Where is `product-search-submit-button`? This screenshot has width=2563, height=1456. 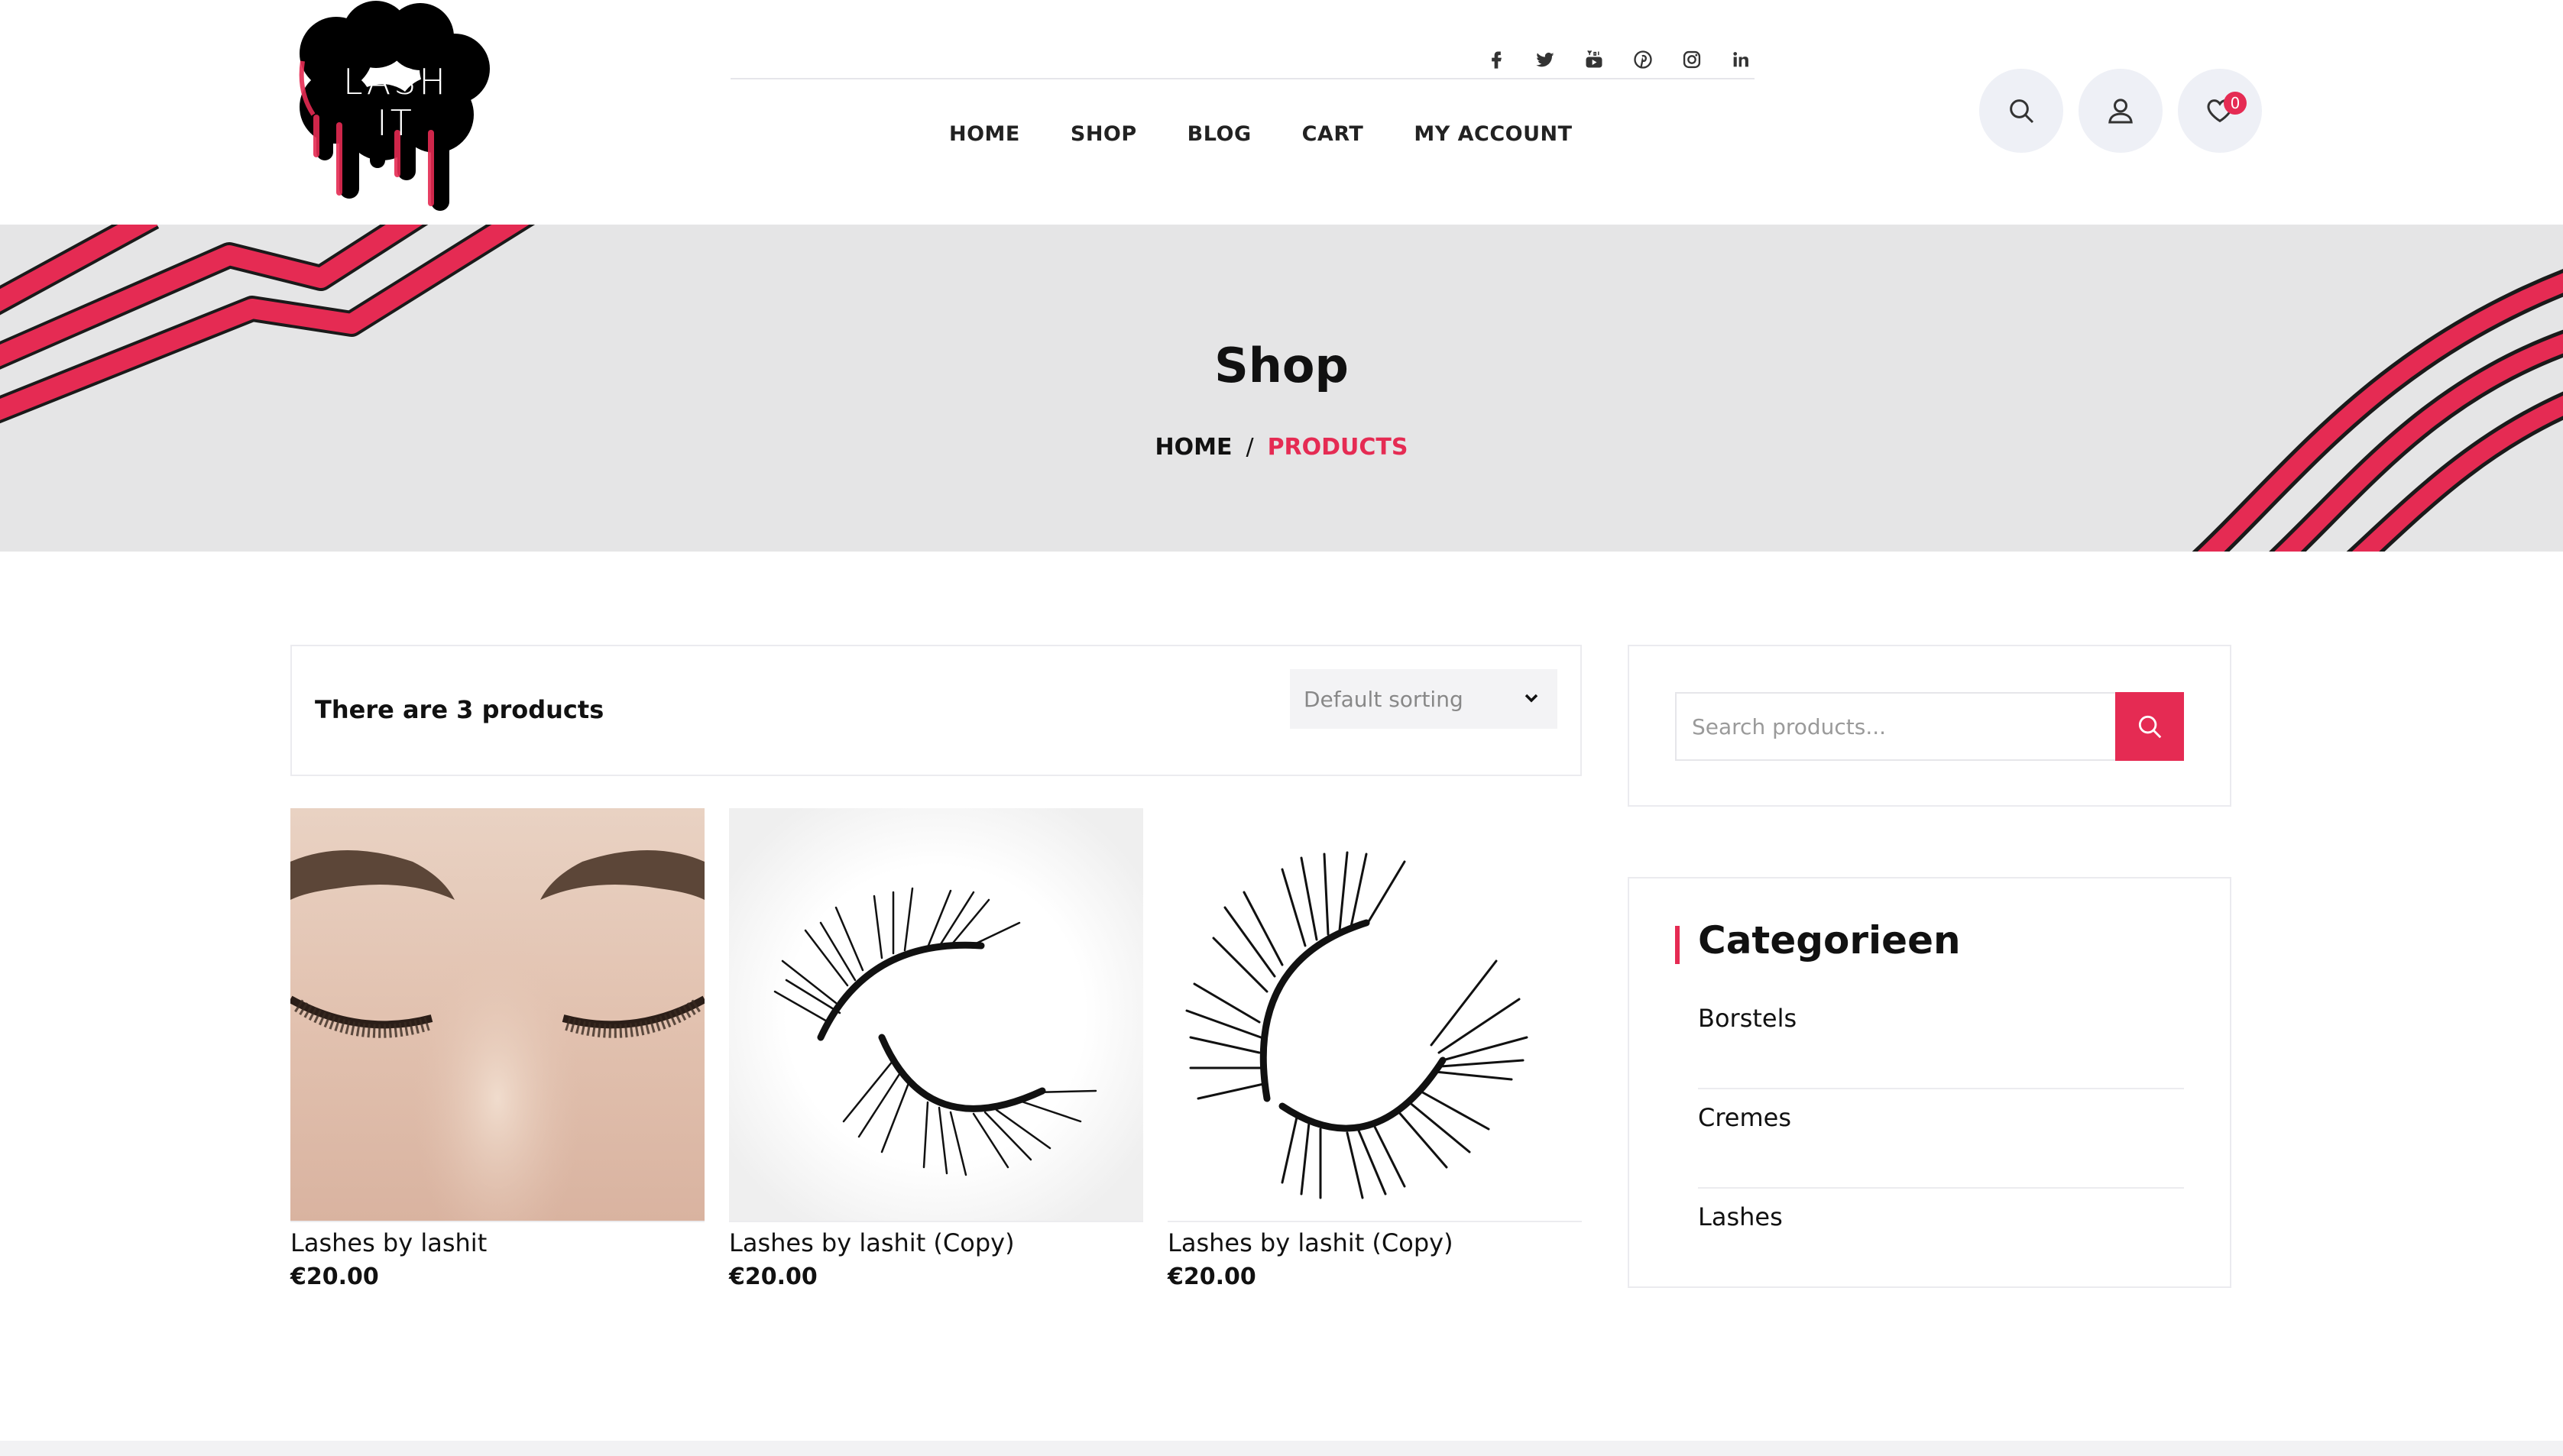
product-search-submit-button is located at coordinates (2149, 727).